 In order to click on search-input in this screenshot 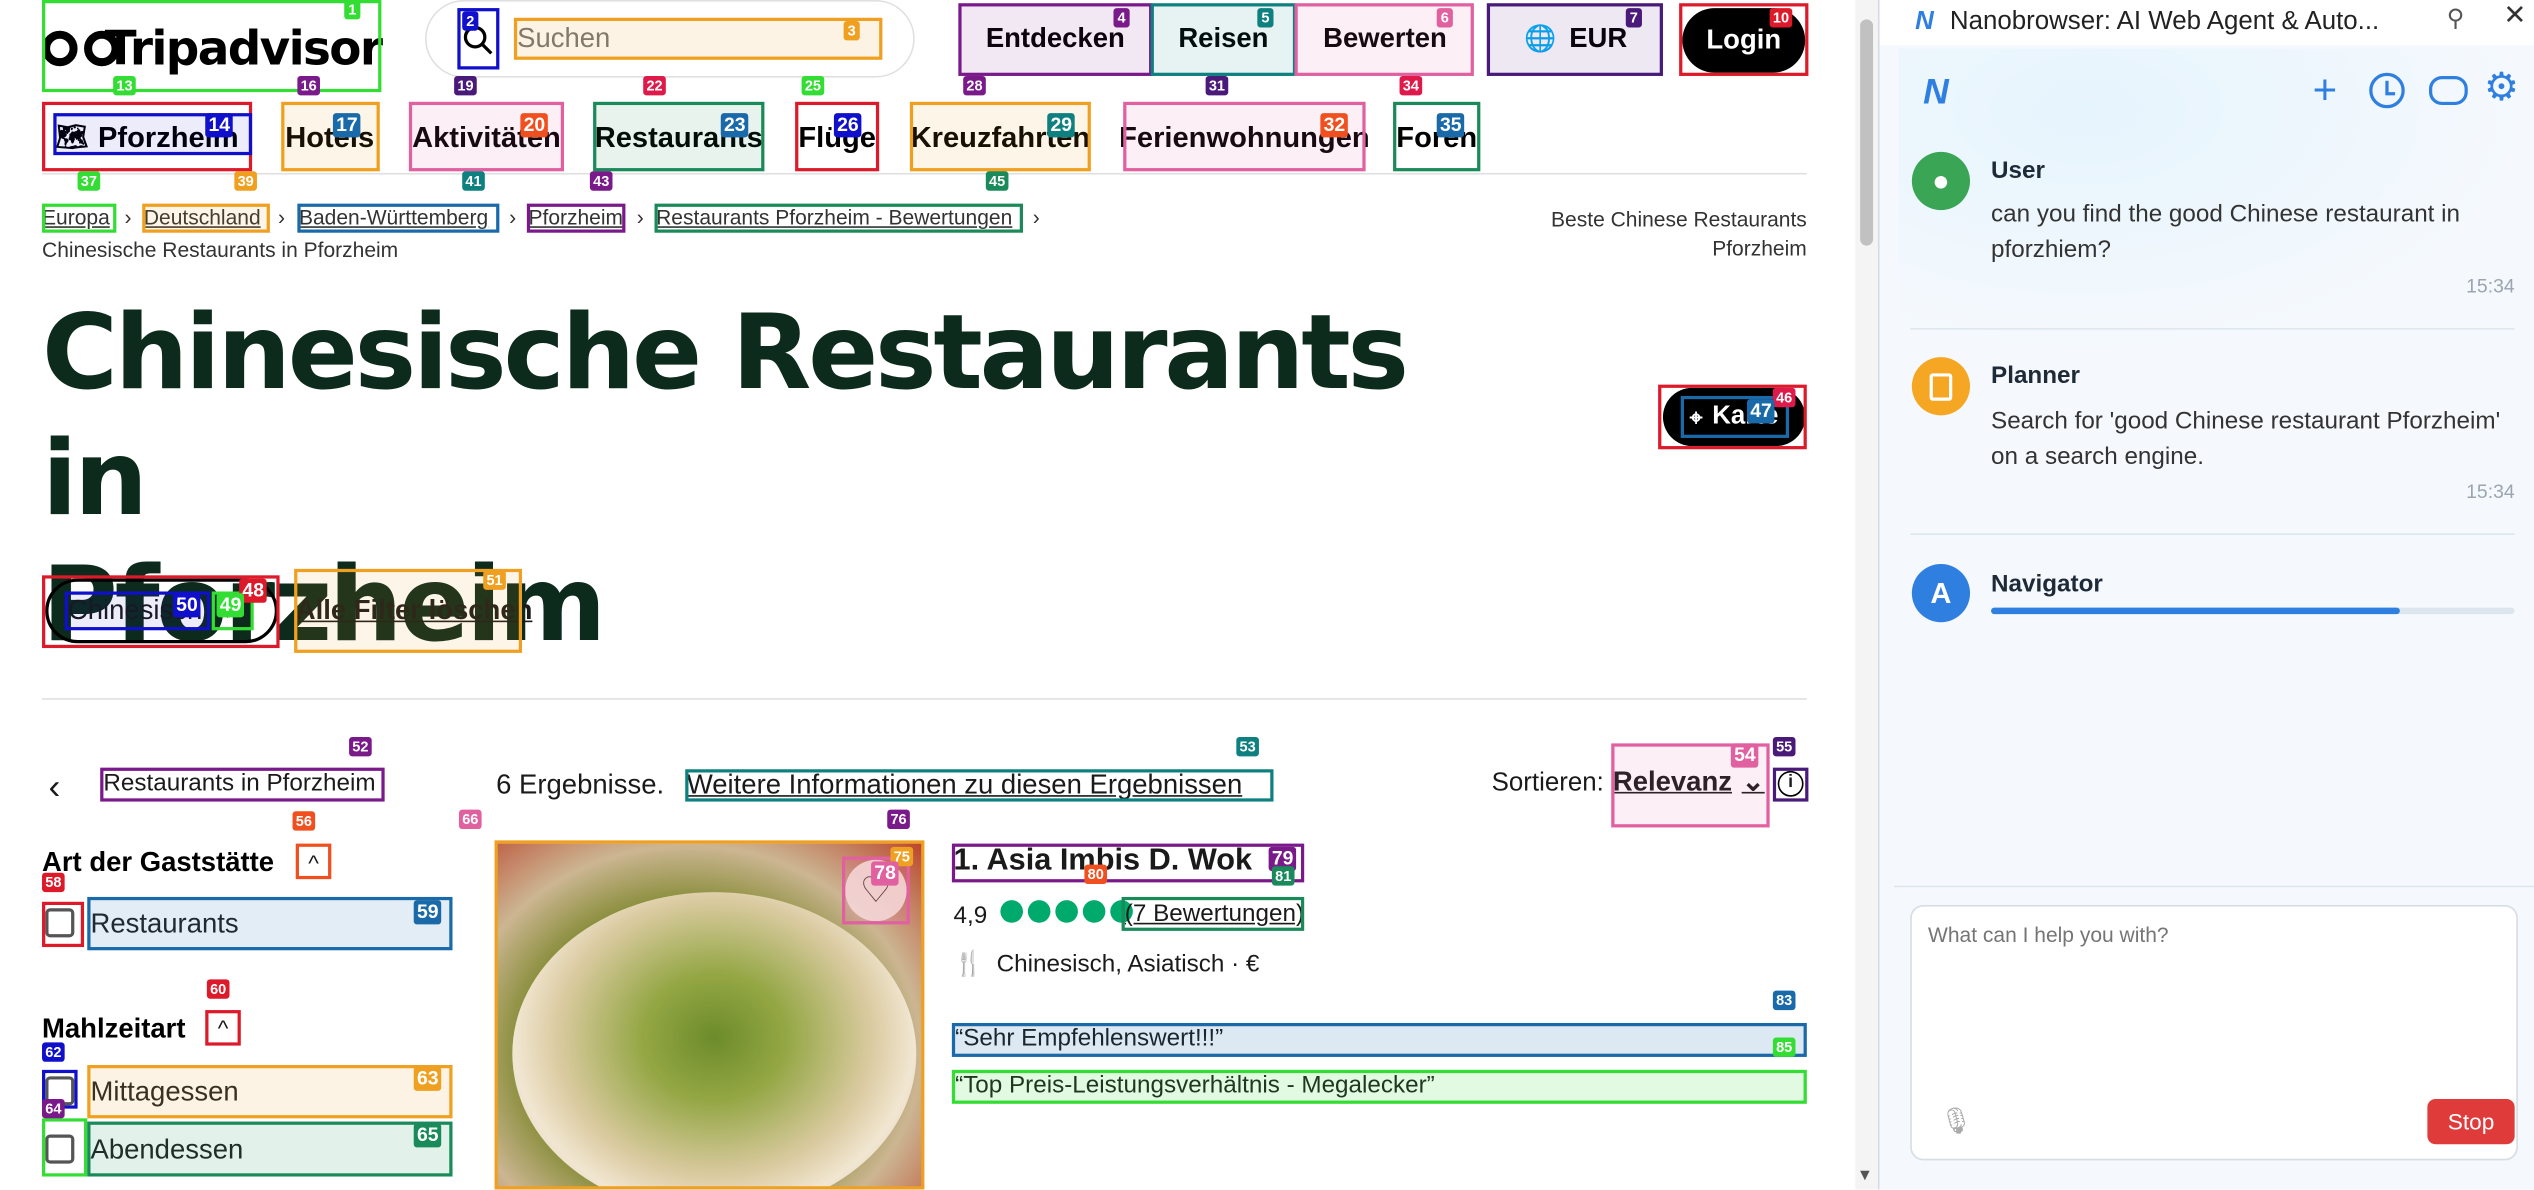, I will do `click(698, 38)`.